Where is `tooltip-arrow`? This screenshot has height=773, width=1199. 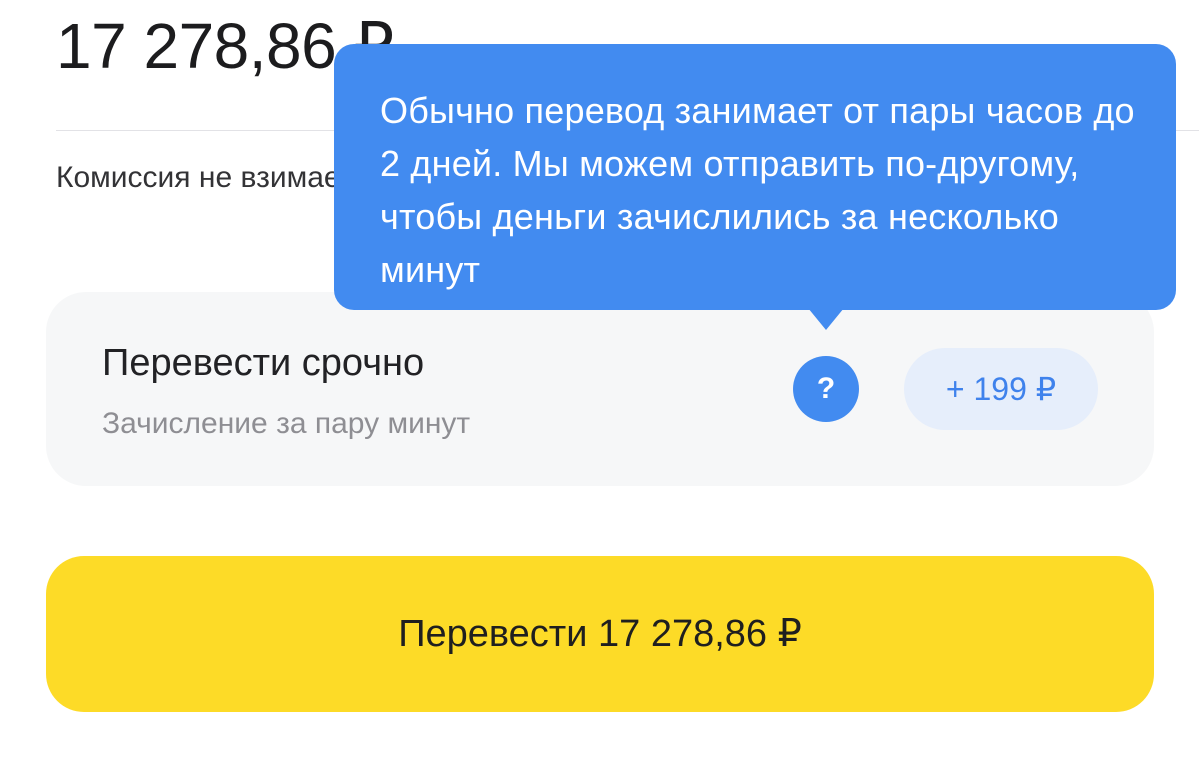
tooltip-arrow is located at coordinates (826, 319).